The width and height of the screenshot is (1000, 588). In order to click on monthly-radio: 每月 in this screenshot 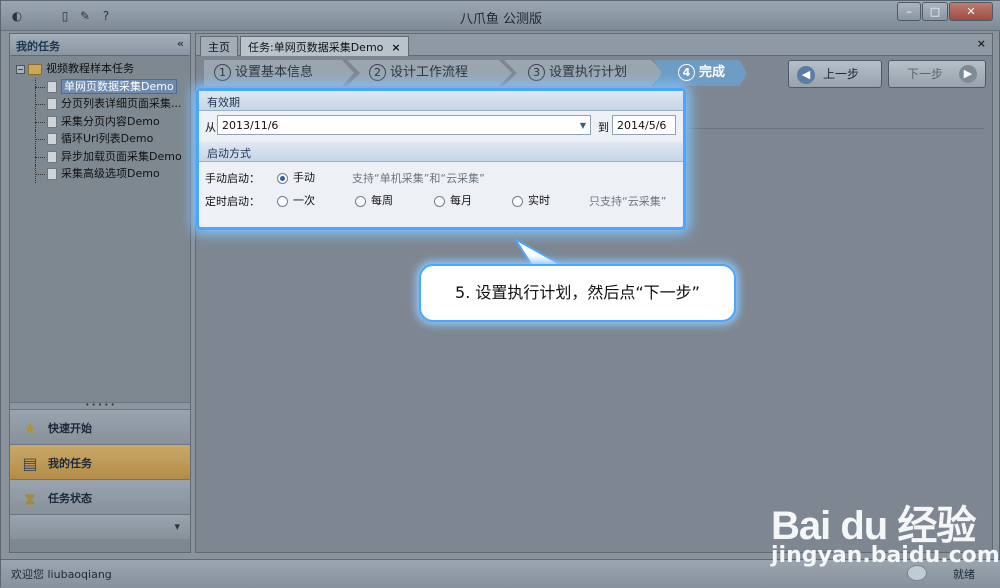, I will do `click(453, 200)`.